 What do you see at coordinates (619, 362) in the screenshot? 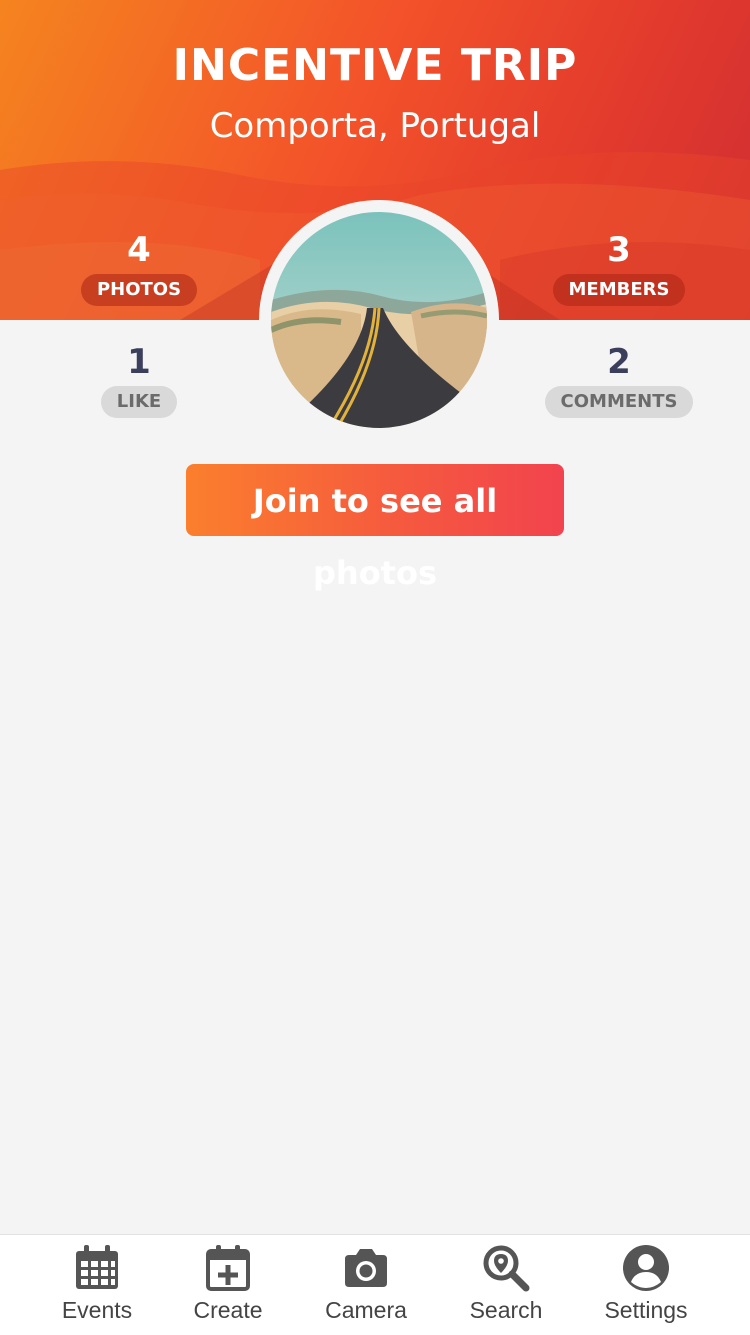
I see `comments-count: 2` at bounding box center [619, 362].